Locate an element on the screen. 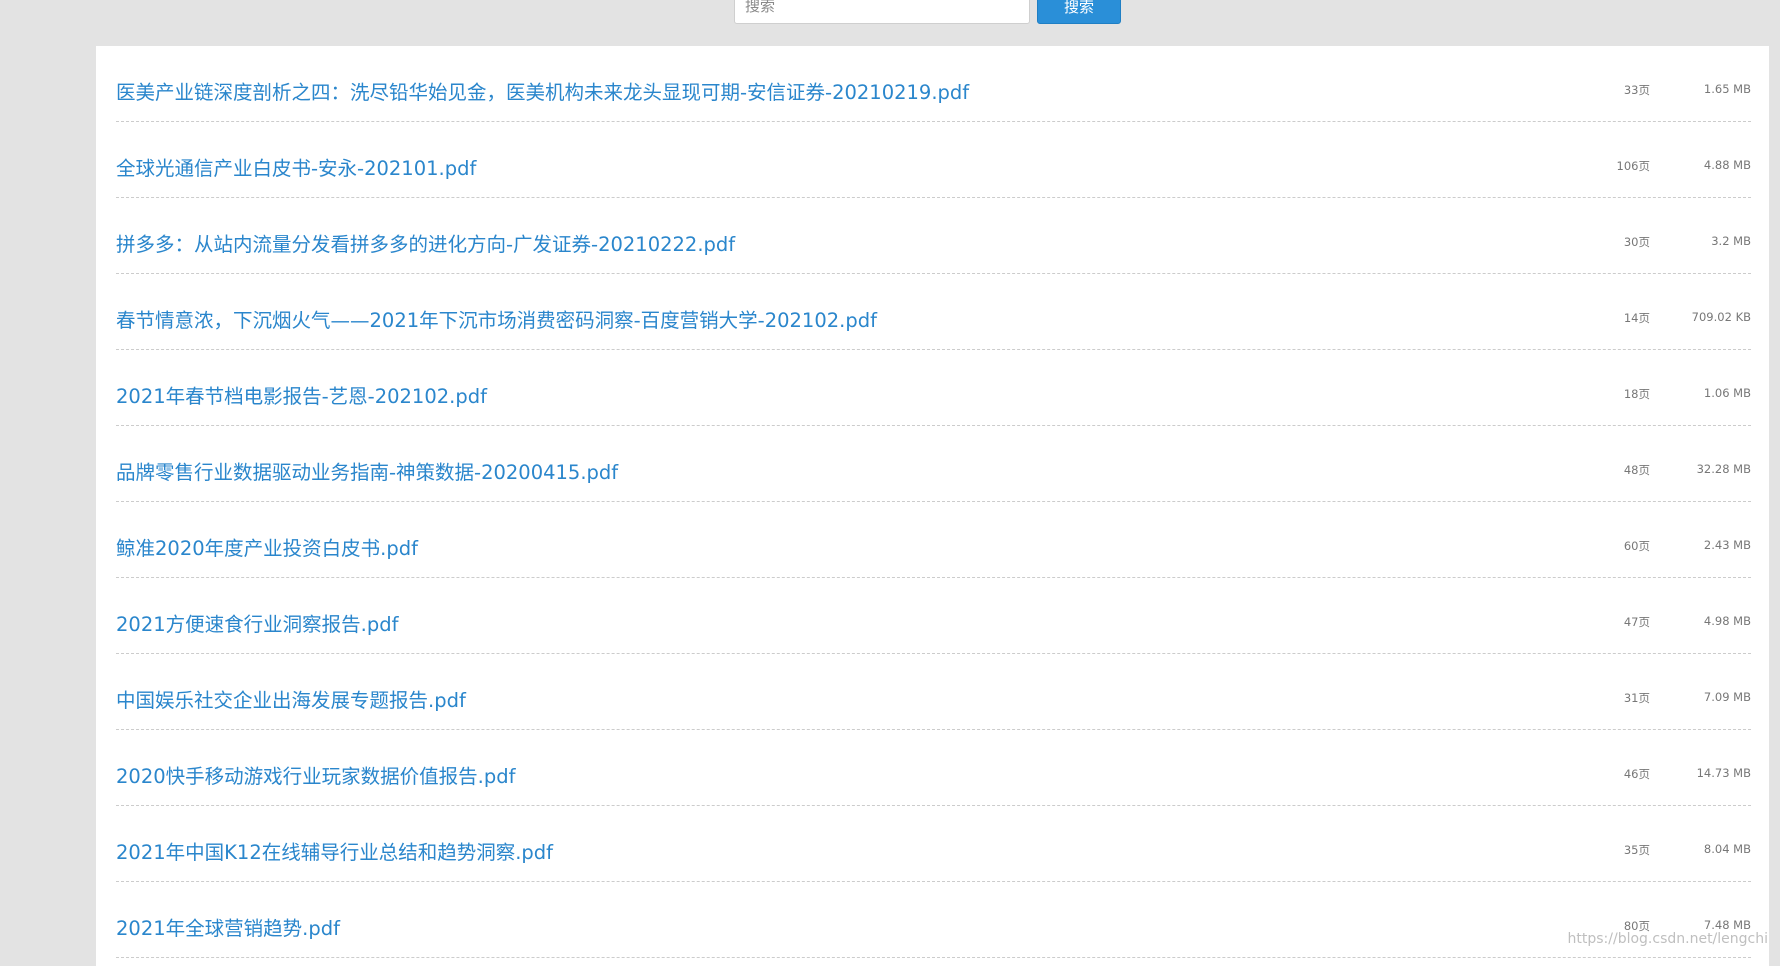 The width and height of the screenshot is (1780, 966). list-item: 全球光通信产业白皮书-安永-202101.pdf 106页 4.88 MB is located at coordinates (933, 160).